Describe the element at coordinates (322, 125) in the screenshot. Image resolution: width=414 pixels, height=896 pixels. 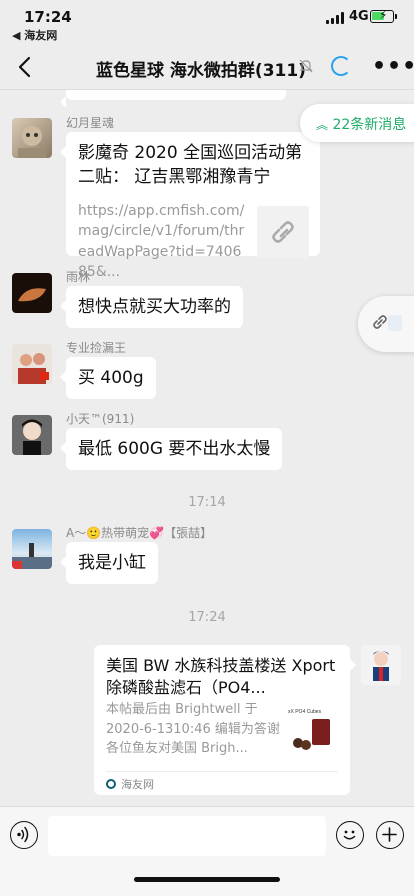
I see `double-chevron-up-icon: ︽` at that location.